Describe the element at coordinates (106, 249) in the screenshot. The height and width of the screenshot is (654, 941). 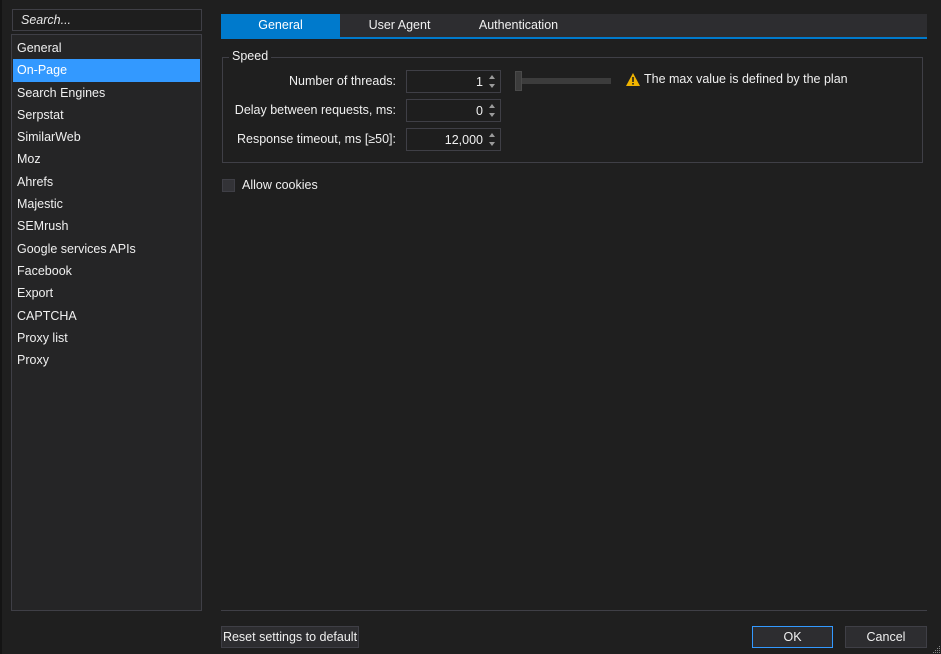
I see `sidebar-item-google-services-apis: Google services APIs` at that location.